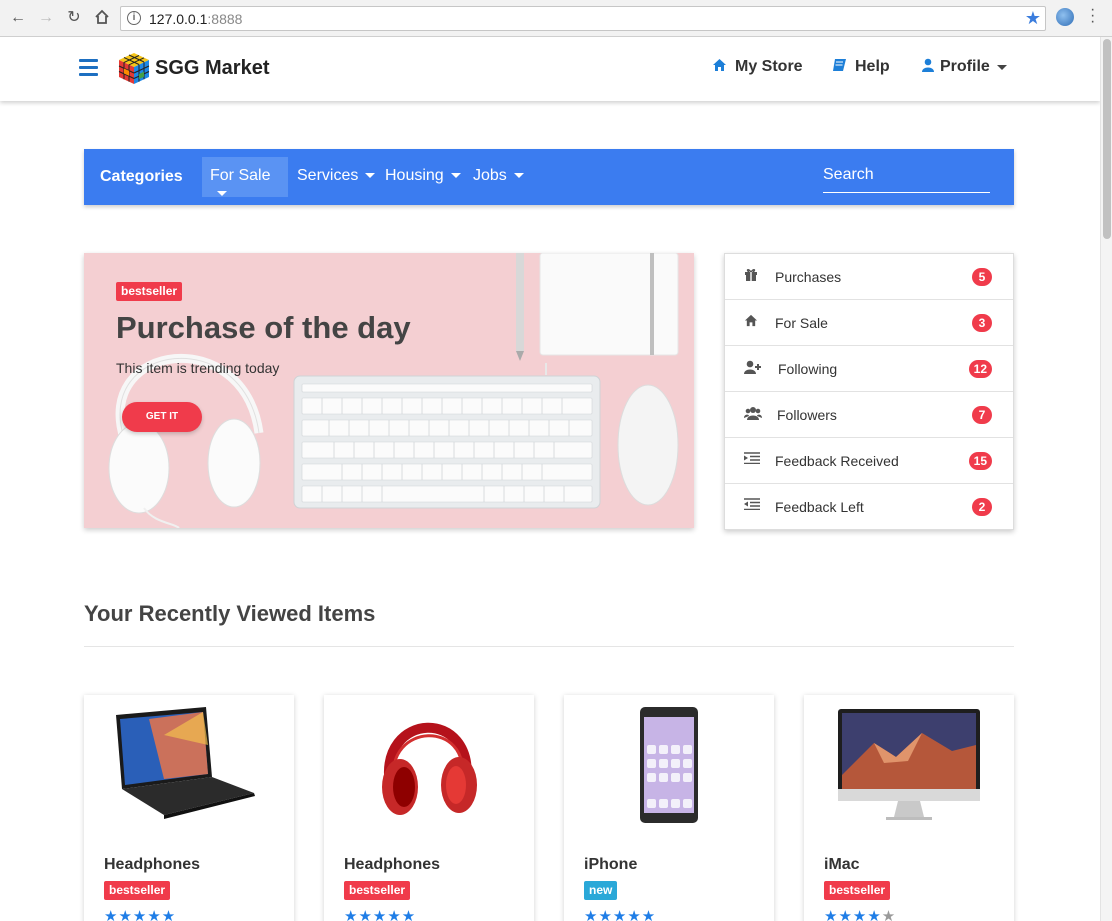  Describe the element at coordinates (869, 277) in the screenshot. I see `list-item-purchases: Purchases 5` at that location.